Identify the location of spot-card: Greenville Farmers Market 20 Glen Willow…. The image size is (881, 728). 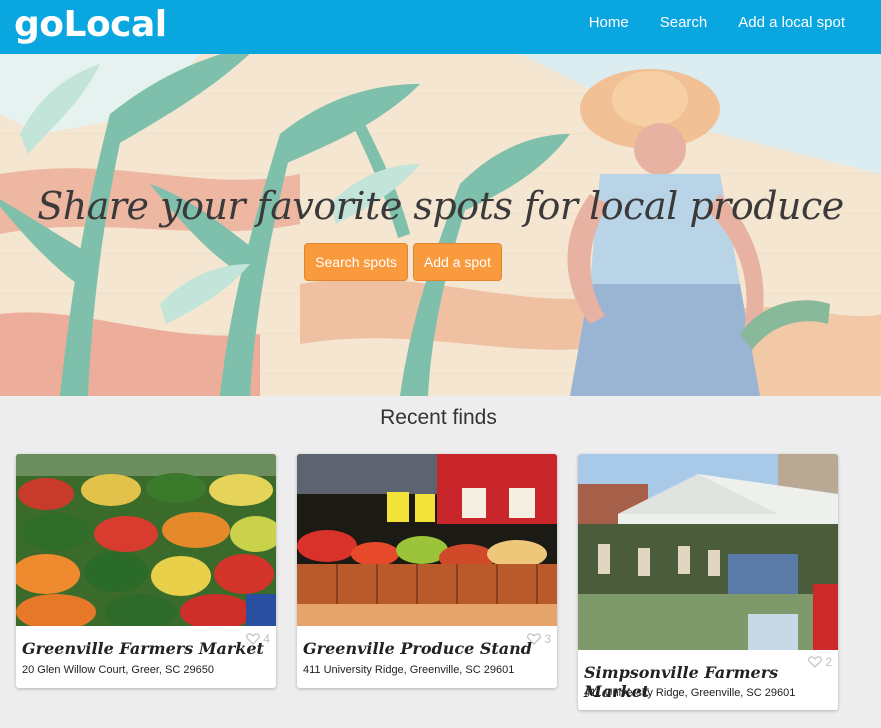
(146, 571).